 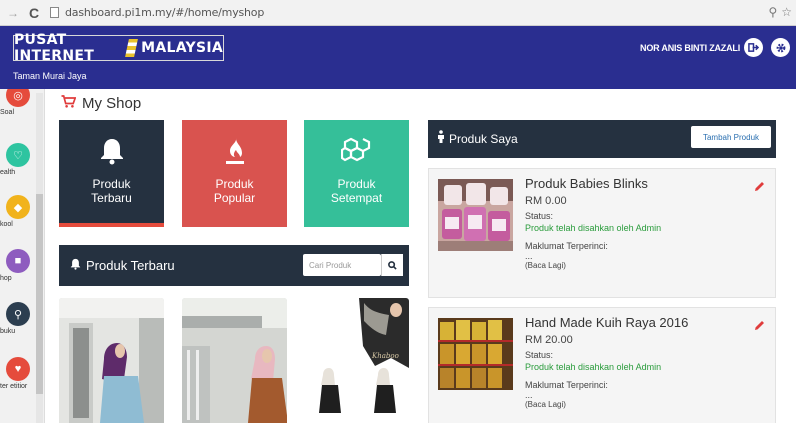 I want to click on heart-icon: ♡, so click(x=18, y=155).